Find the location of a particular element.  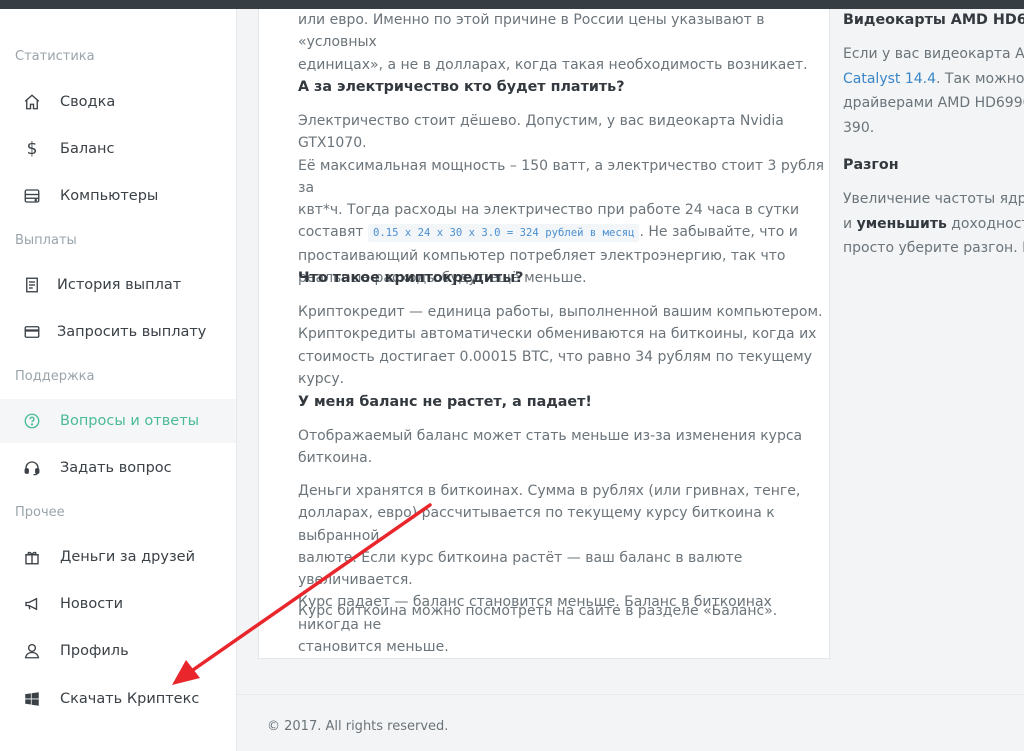

sidebar-item-request-payout: Запросить выплату is located at coordinates (118, 332).